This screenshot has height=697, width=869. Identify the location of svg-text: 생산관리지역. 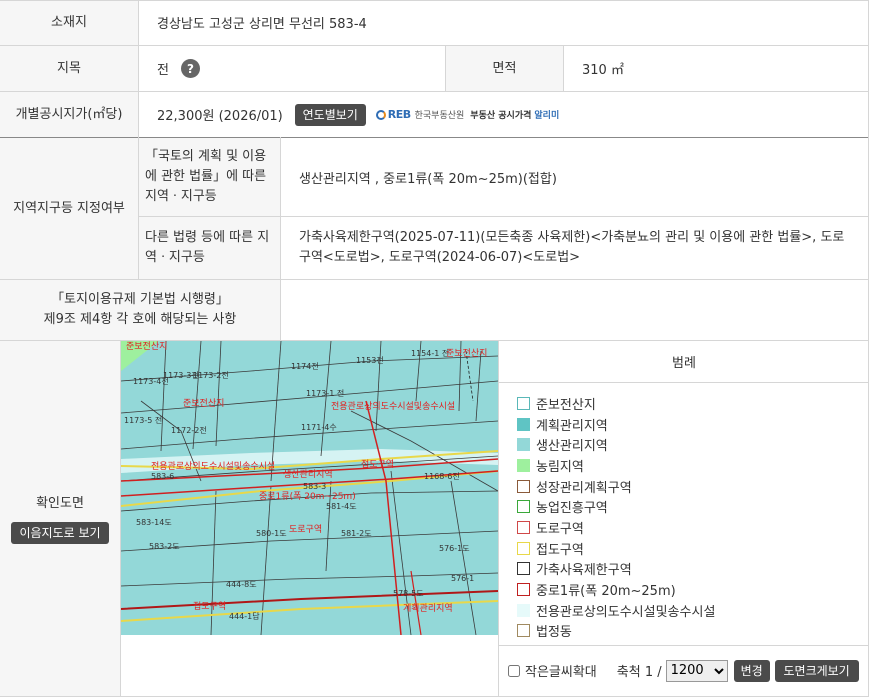
(308, 474).